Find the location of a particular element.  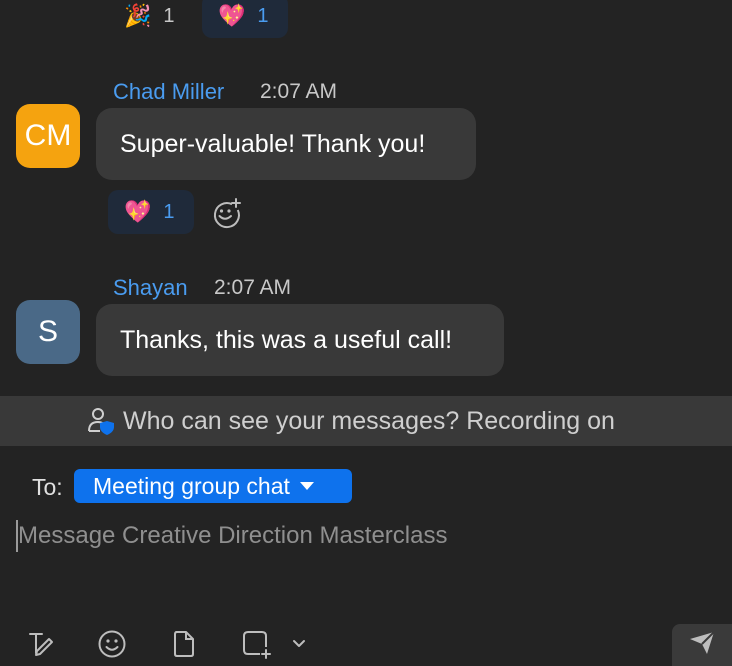

screenshot-icon is located at coordinates (256, 644).